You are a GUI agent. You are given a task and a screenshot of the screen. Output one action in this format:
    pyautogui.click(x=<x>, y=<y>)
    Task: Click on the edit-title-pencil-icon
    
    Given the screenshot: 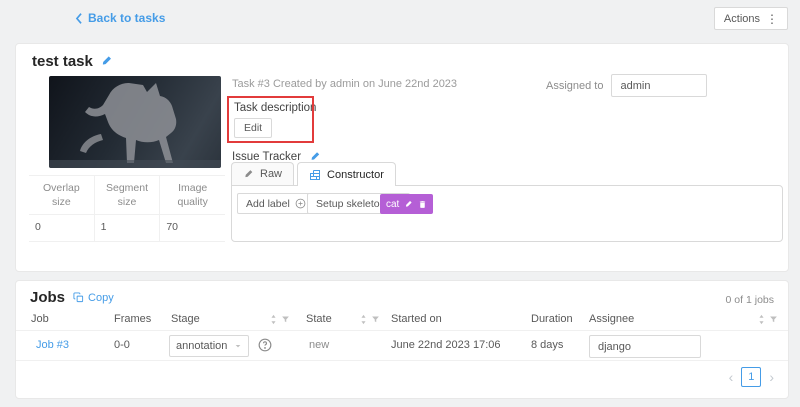 What is the action you would take?
    pyautogui.click(x=106, y=61)
    